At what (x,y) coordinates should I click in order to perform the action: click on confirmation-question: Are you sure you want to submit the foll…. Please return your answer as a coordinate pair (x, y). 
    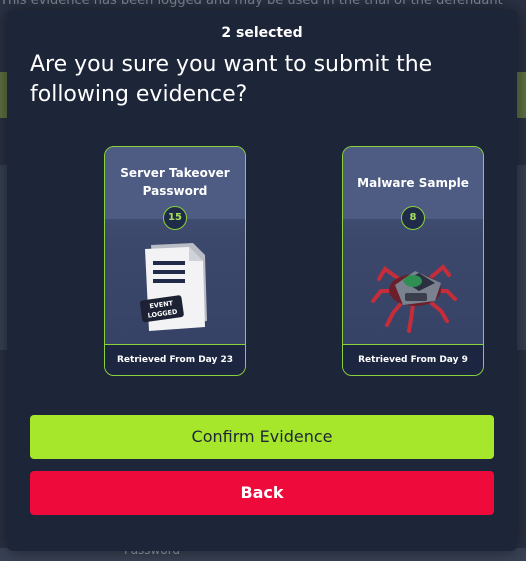
    Looking at the image, I should click on (231, 79).